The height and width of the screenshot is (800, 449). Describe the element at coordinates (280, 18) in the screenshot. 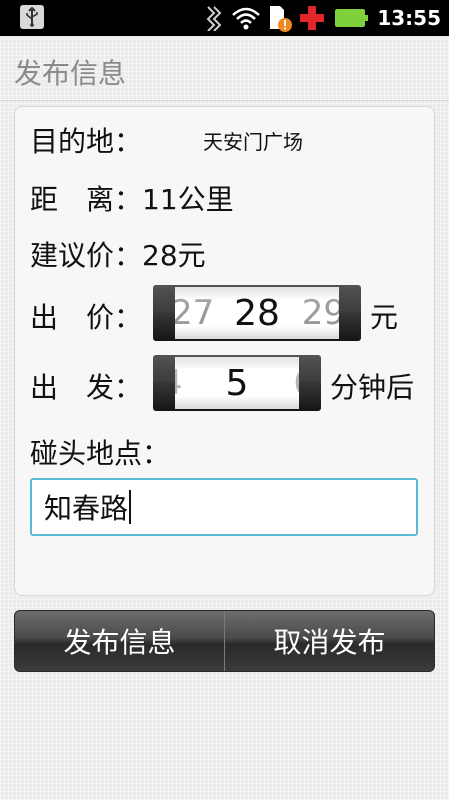

I see `sim-alert-icon` at that location.